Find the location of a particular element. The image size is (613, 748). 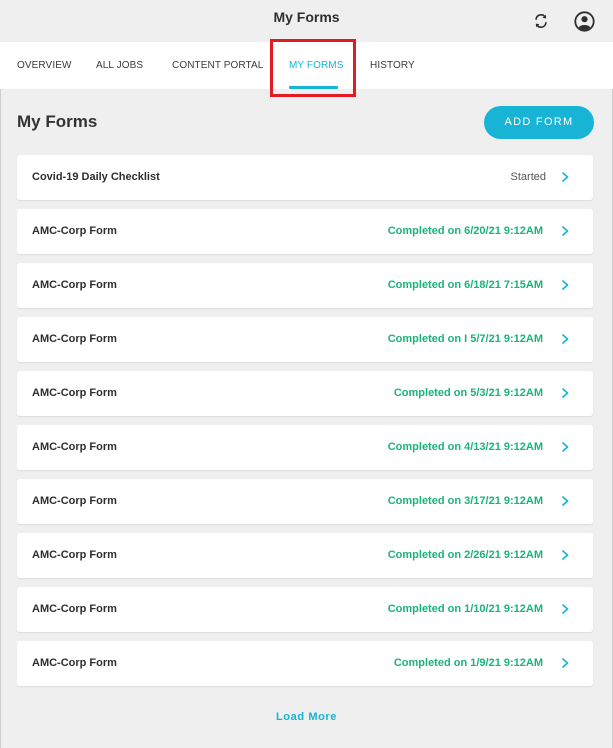

user-circle-icon is located at coordinates (584, 21).